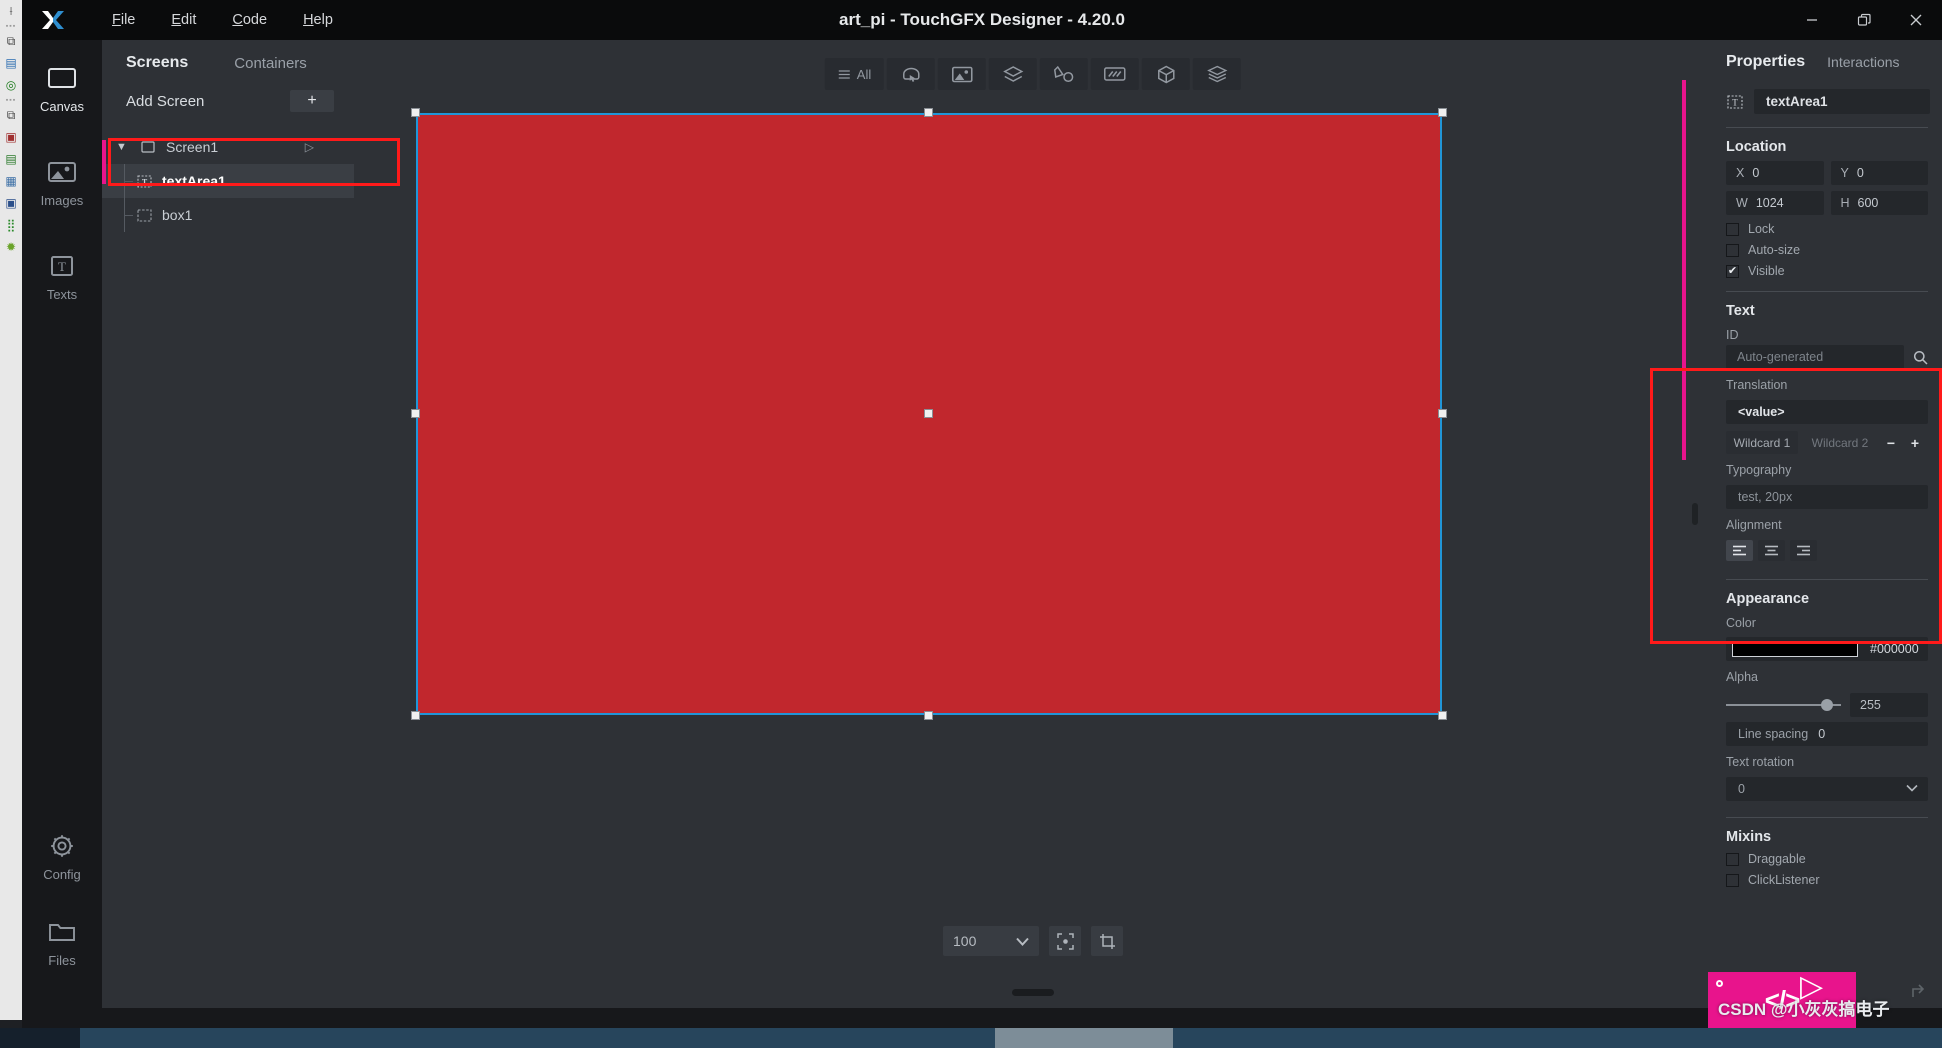 Image resolution: width=1942 pixels, height=1048 pixels. Describe the element at coordinates (62, 182) in the screenshot. I see `rail-item-images: Images` at that location.